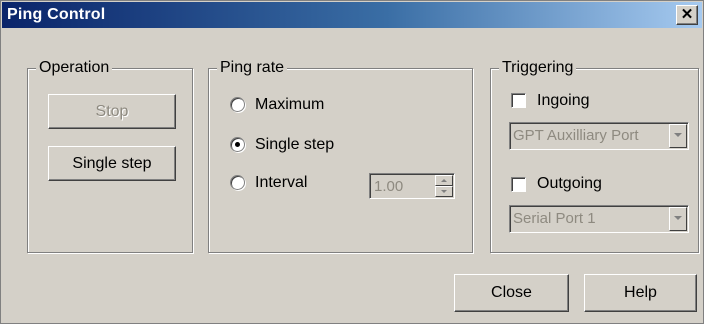 The height and width of the screenshot is (326, 706). I want to click on radio-interval-label: Interval, so click(281, 183).